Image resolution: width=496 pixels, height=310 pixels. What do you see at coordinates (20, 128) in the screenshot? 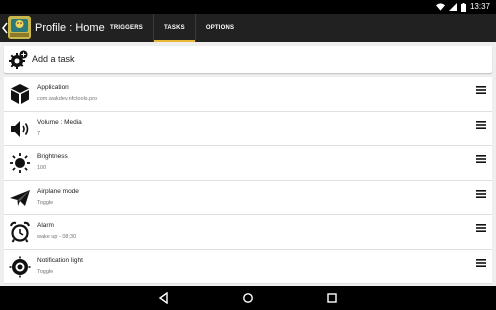
I see `speaker-icon` at bounding box center [20, 128].